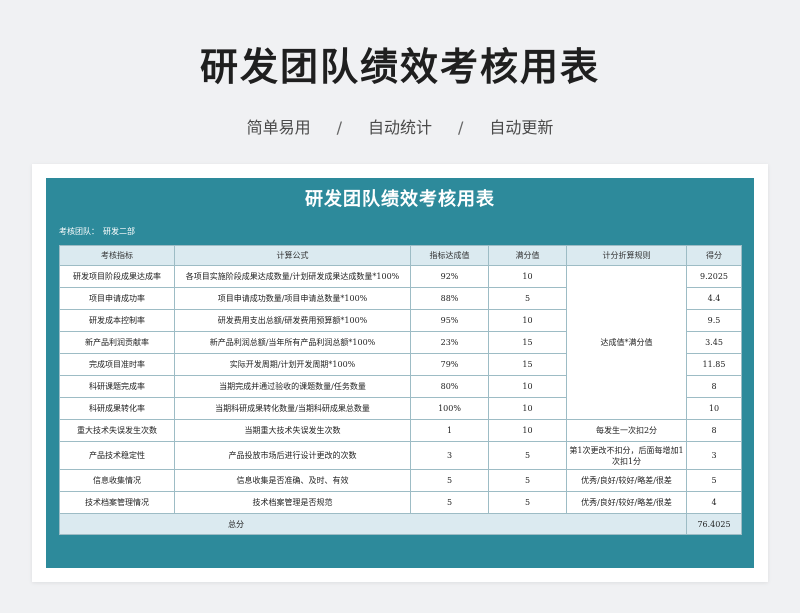  What do you see at coordinates (714, 320) in the screenshot?
I see `cell-score: 9.5` at bounding box center [714, 320].